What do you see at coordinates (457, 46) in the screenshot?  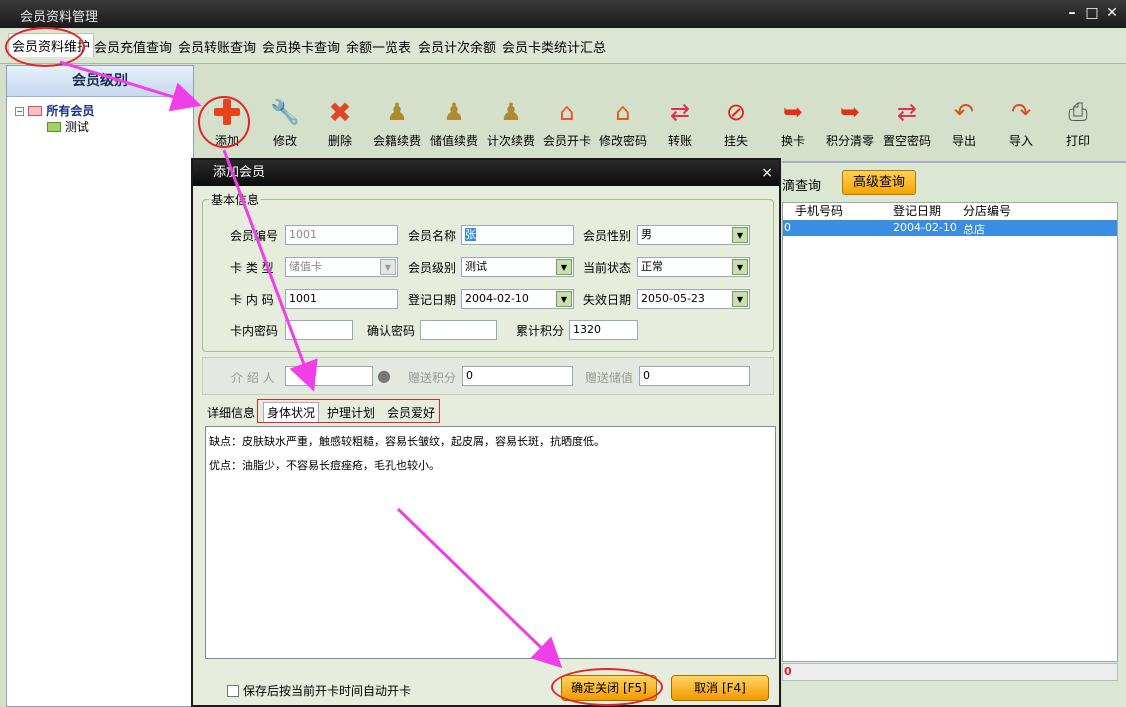 I see `tab-count-balance: 会员计次余额` at bounding box center [457, 46].